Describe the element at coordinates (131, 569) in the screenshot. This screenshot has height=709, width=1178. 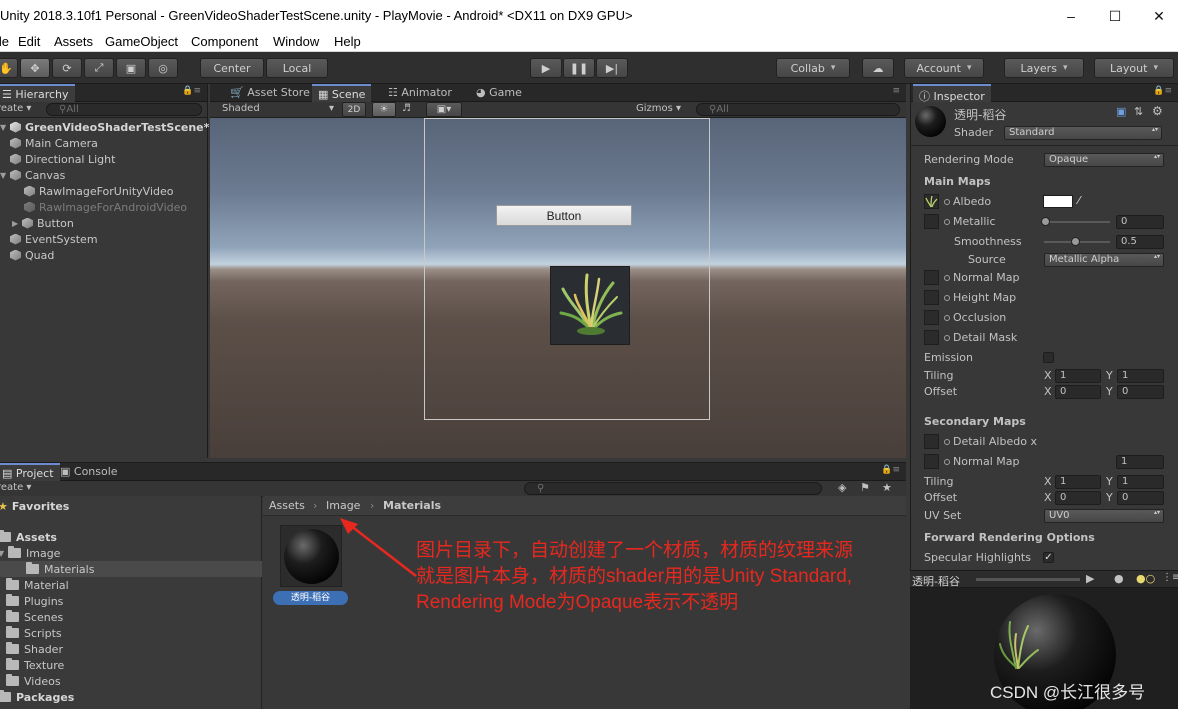
I see `folder-materials-selected: Materials` at that location.